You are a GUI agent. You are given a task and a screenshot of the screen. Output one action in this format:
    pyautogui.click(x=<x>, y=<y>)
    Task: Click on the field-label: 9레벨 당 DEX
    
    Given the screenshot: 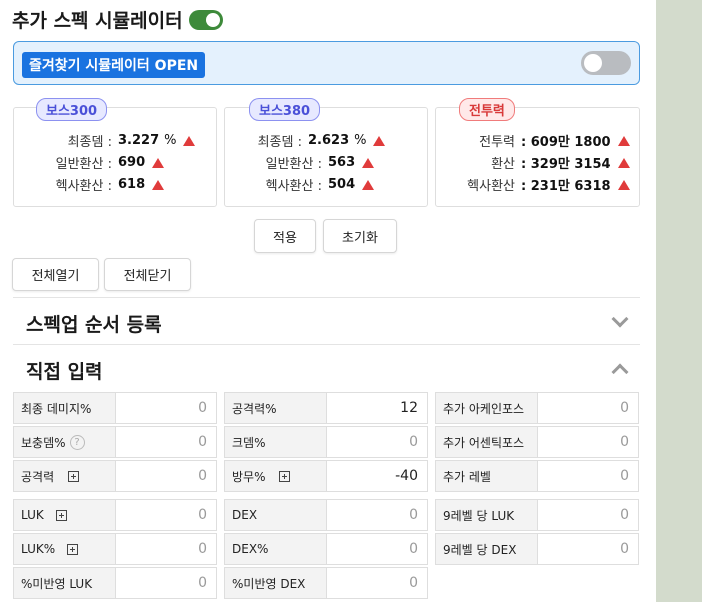 What is the action you would take?
    pyautogui.click(x=487, y=549)
    